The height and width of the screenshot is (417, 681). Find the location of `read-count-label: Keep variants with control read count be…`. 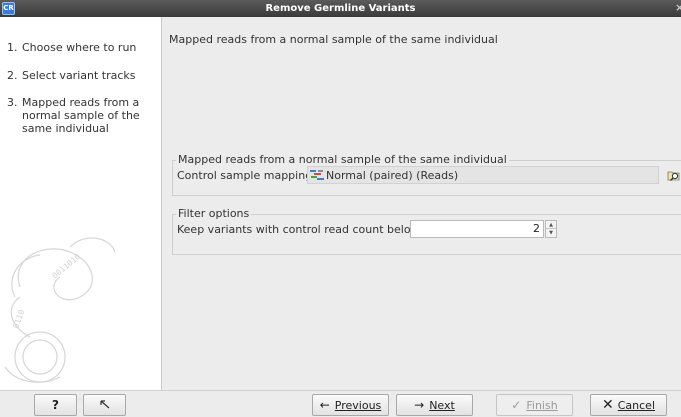

read-count-label: Keep variants with control read count be… is located at coordinates (298, 229).